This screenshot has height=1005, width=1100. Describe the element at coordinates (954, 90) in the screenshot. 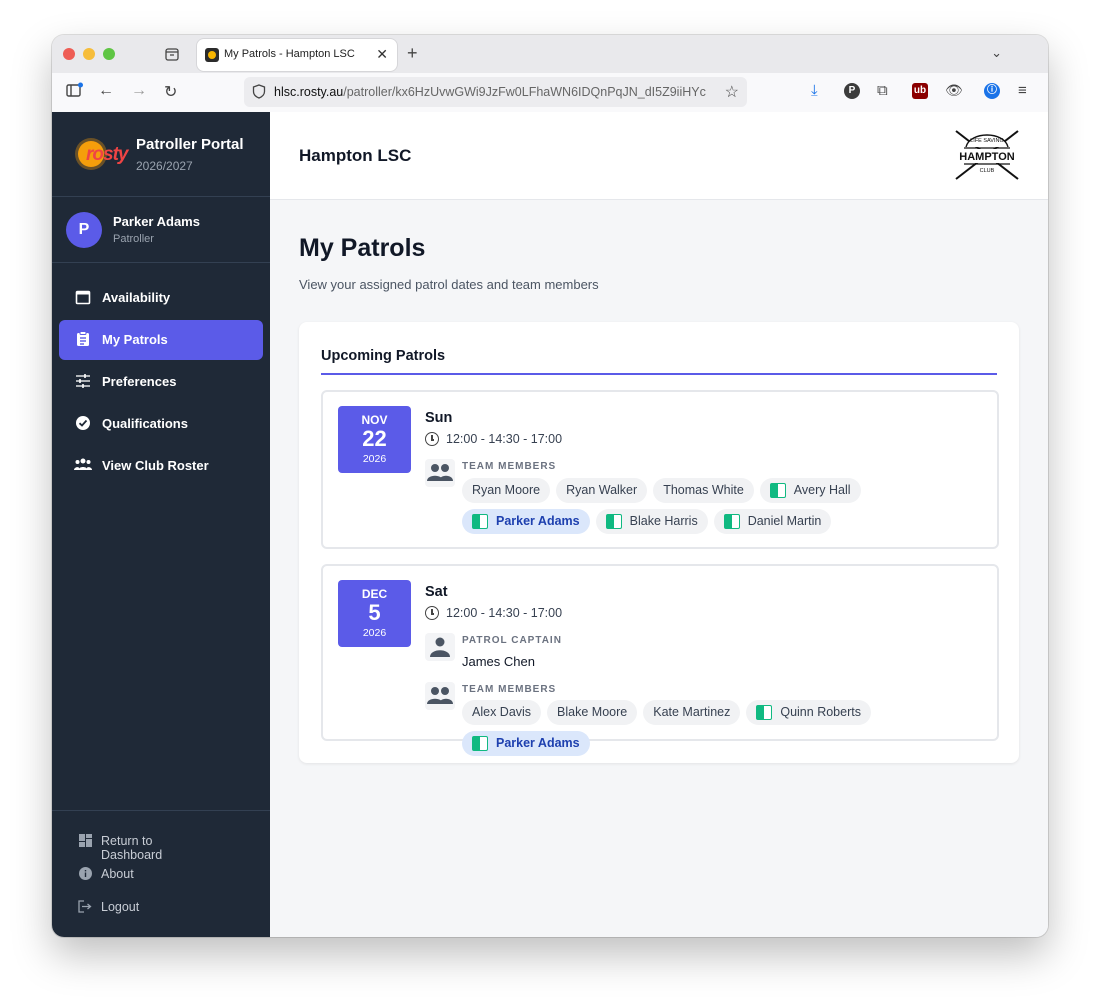

I see `extension-eye-icon: 👁` at that location.